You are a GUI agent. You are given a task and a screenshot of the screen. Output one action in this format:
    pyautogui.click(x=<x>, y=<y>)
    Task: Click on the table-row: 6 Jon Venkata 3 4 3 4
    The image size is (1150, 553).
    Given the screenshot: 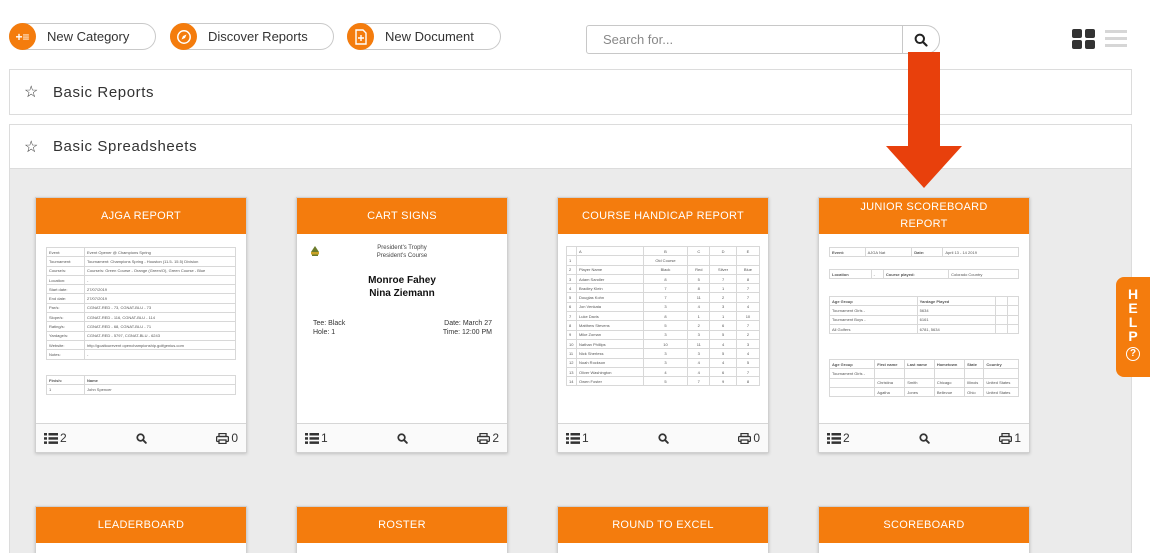 What is the action you would take?
    pyautogui.click(x=663, y=307)
    